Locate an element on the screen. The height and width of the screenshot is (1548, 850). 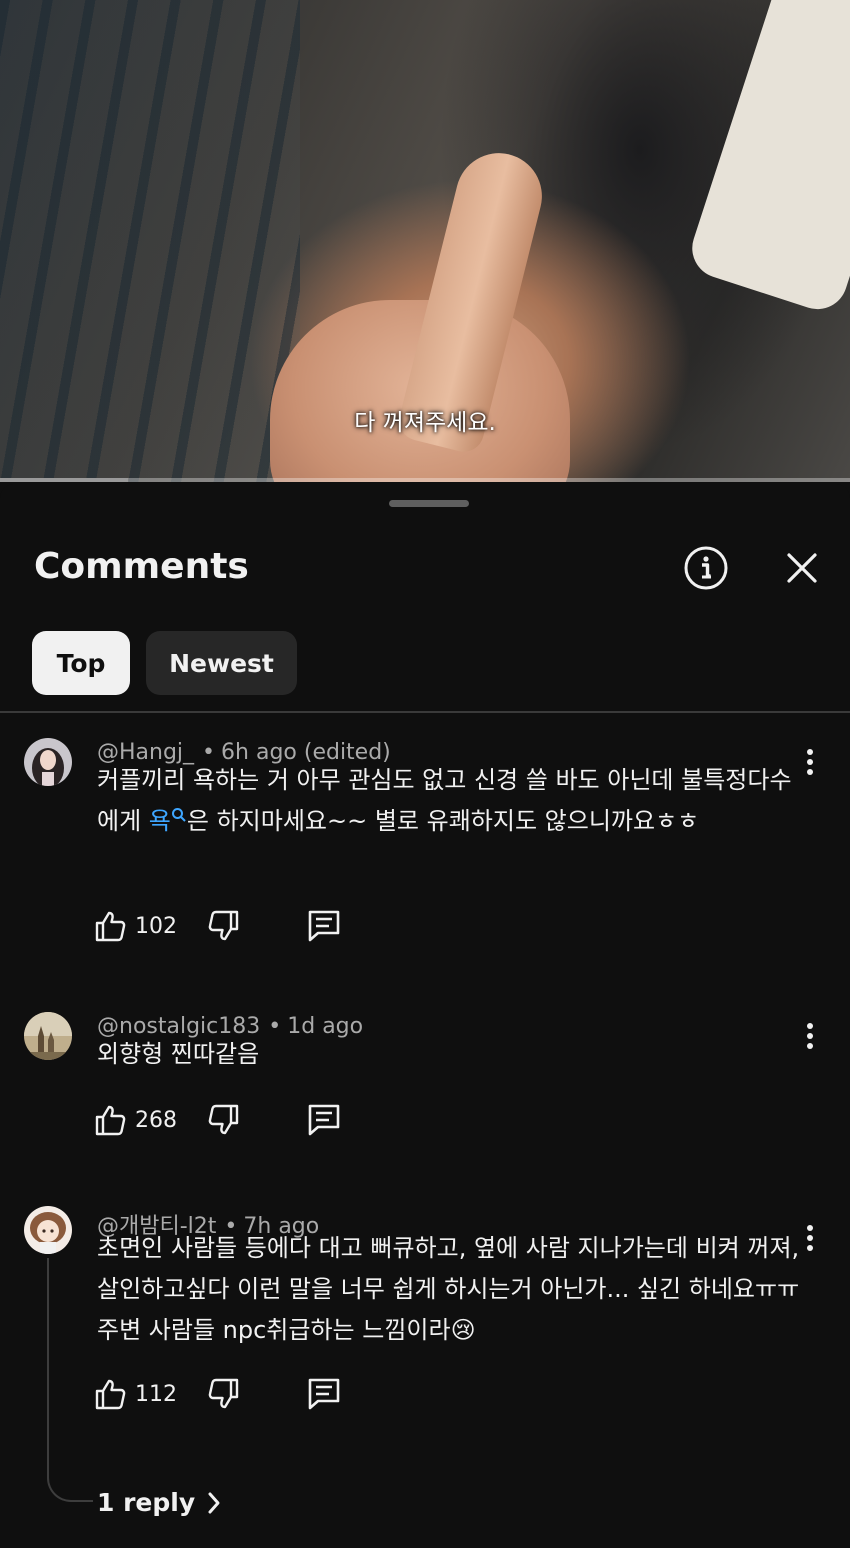
close-icon is located at coordinates (802, 568).